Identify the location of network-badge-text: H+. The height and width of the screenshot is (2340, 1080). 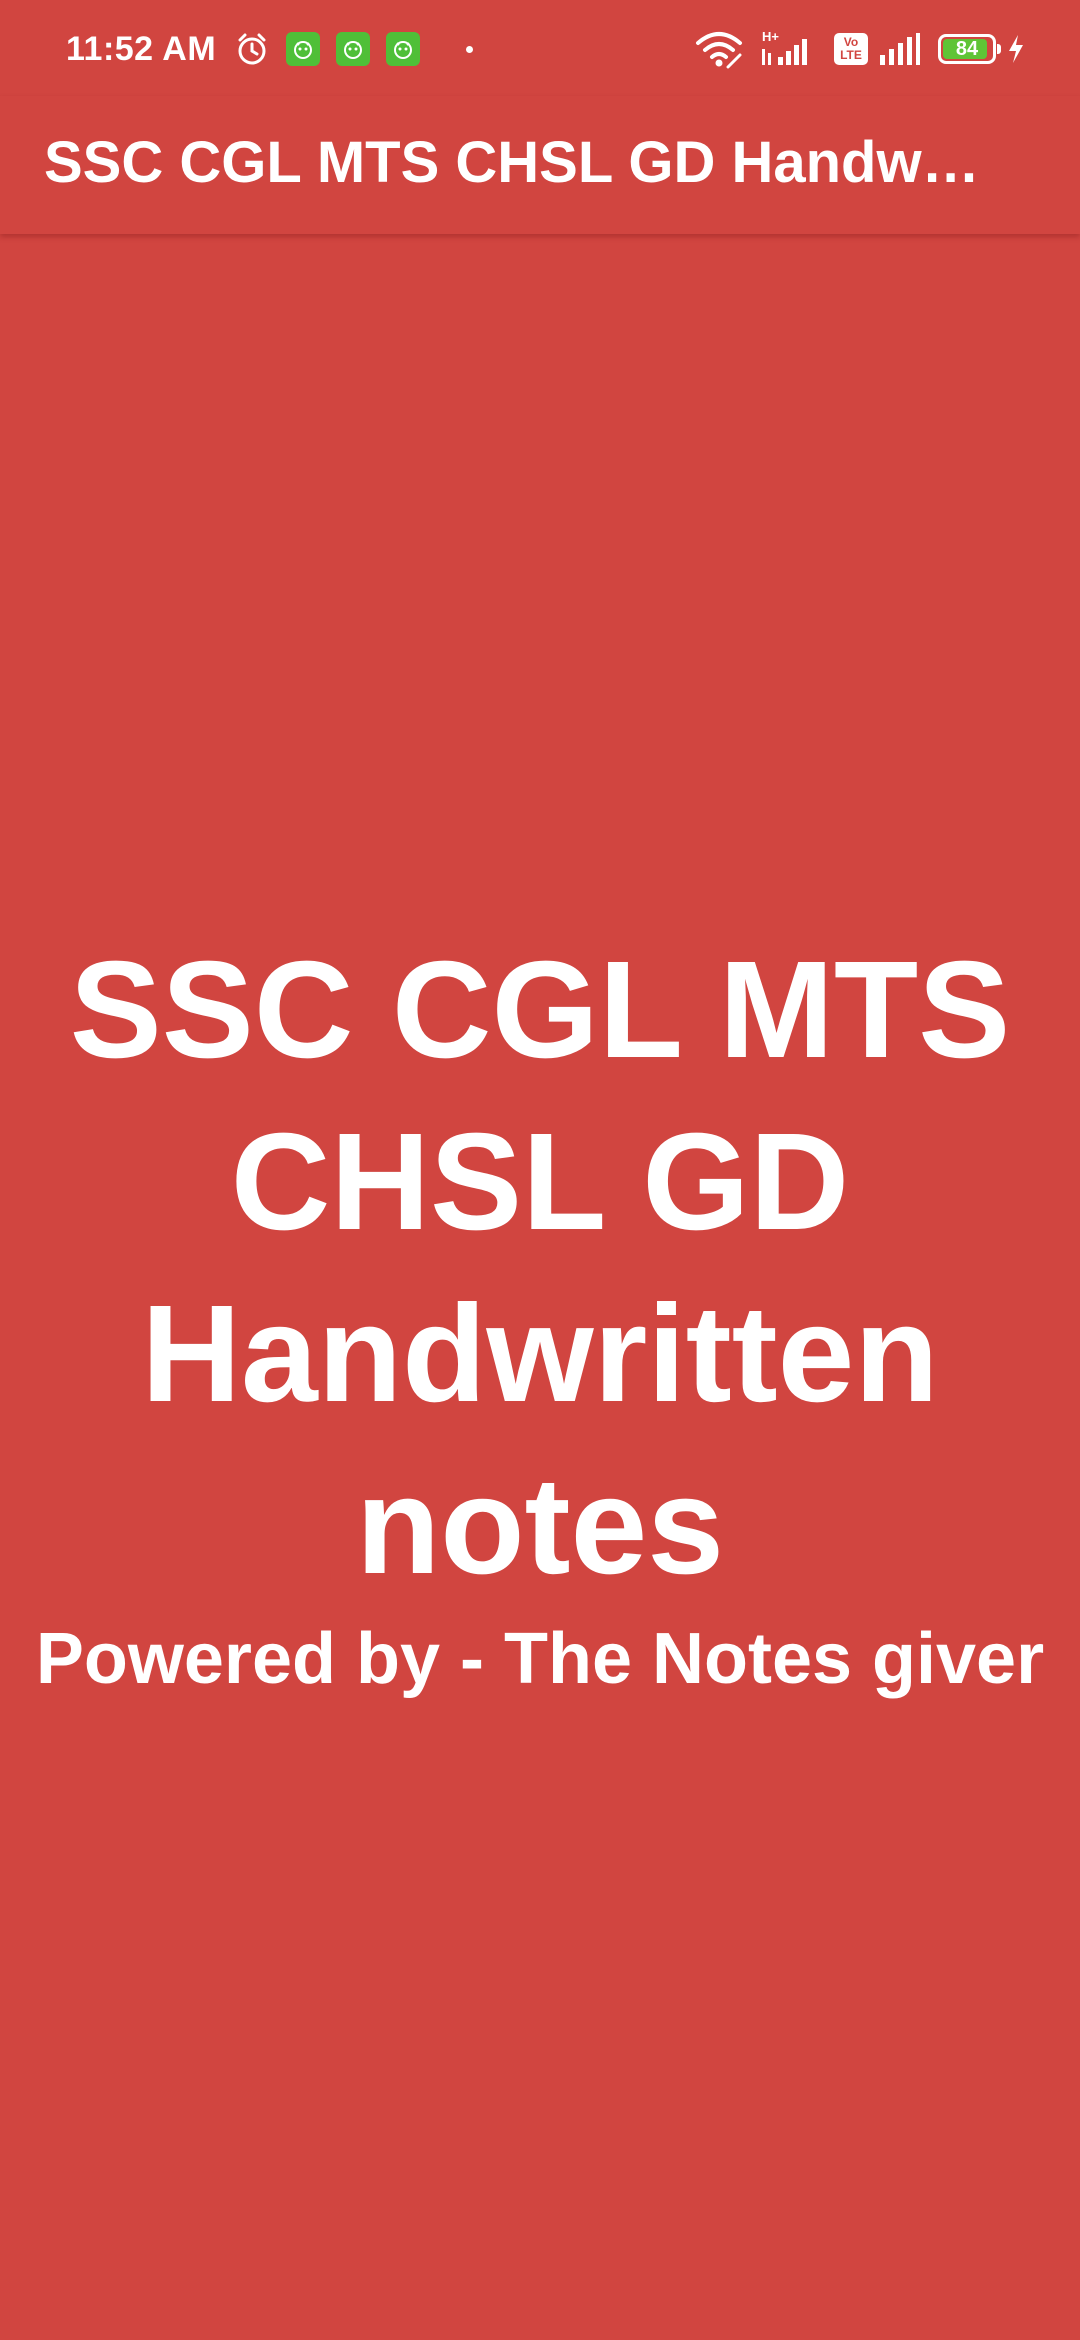
(770, 36).